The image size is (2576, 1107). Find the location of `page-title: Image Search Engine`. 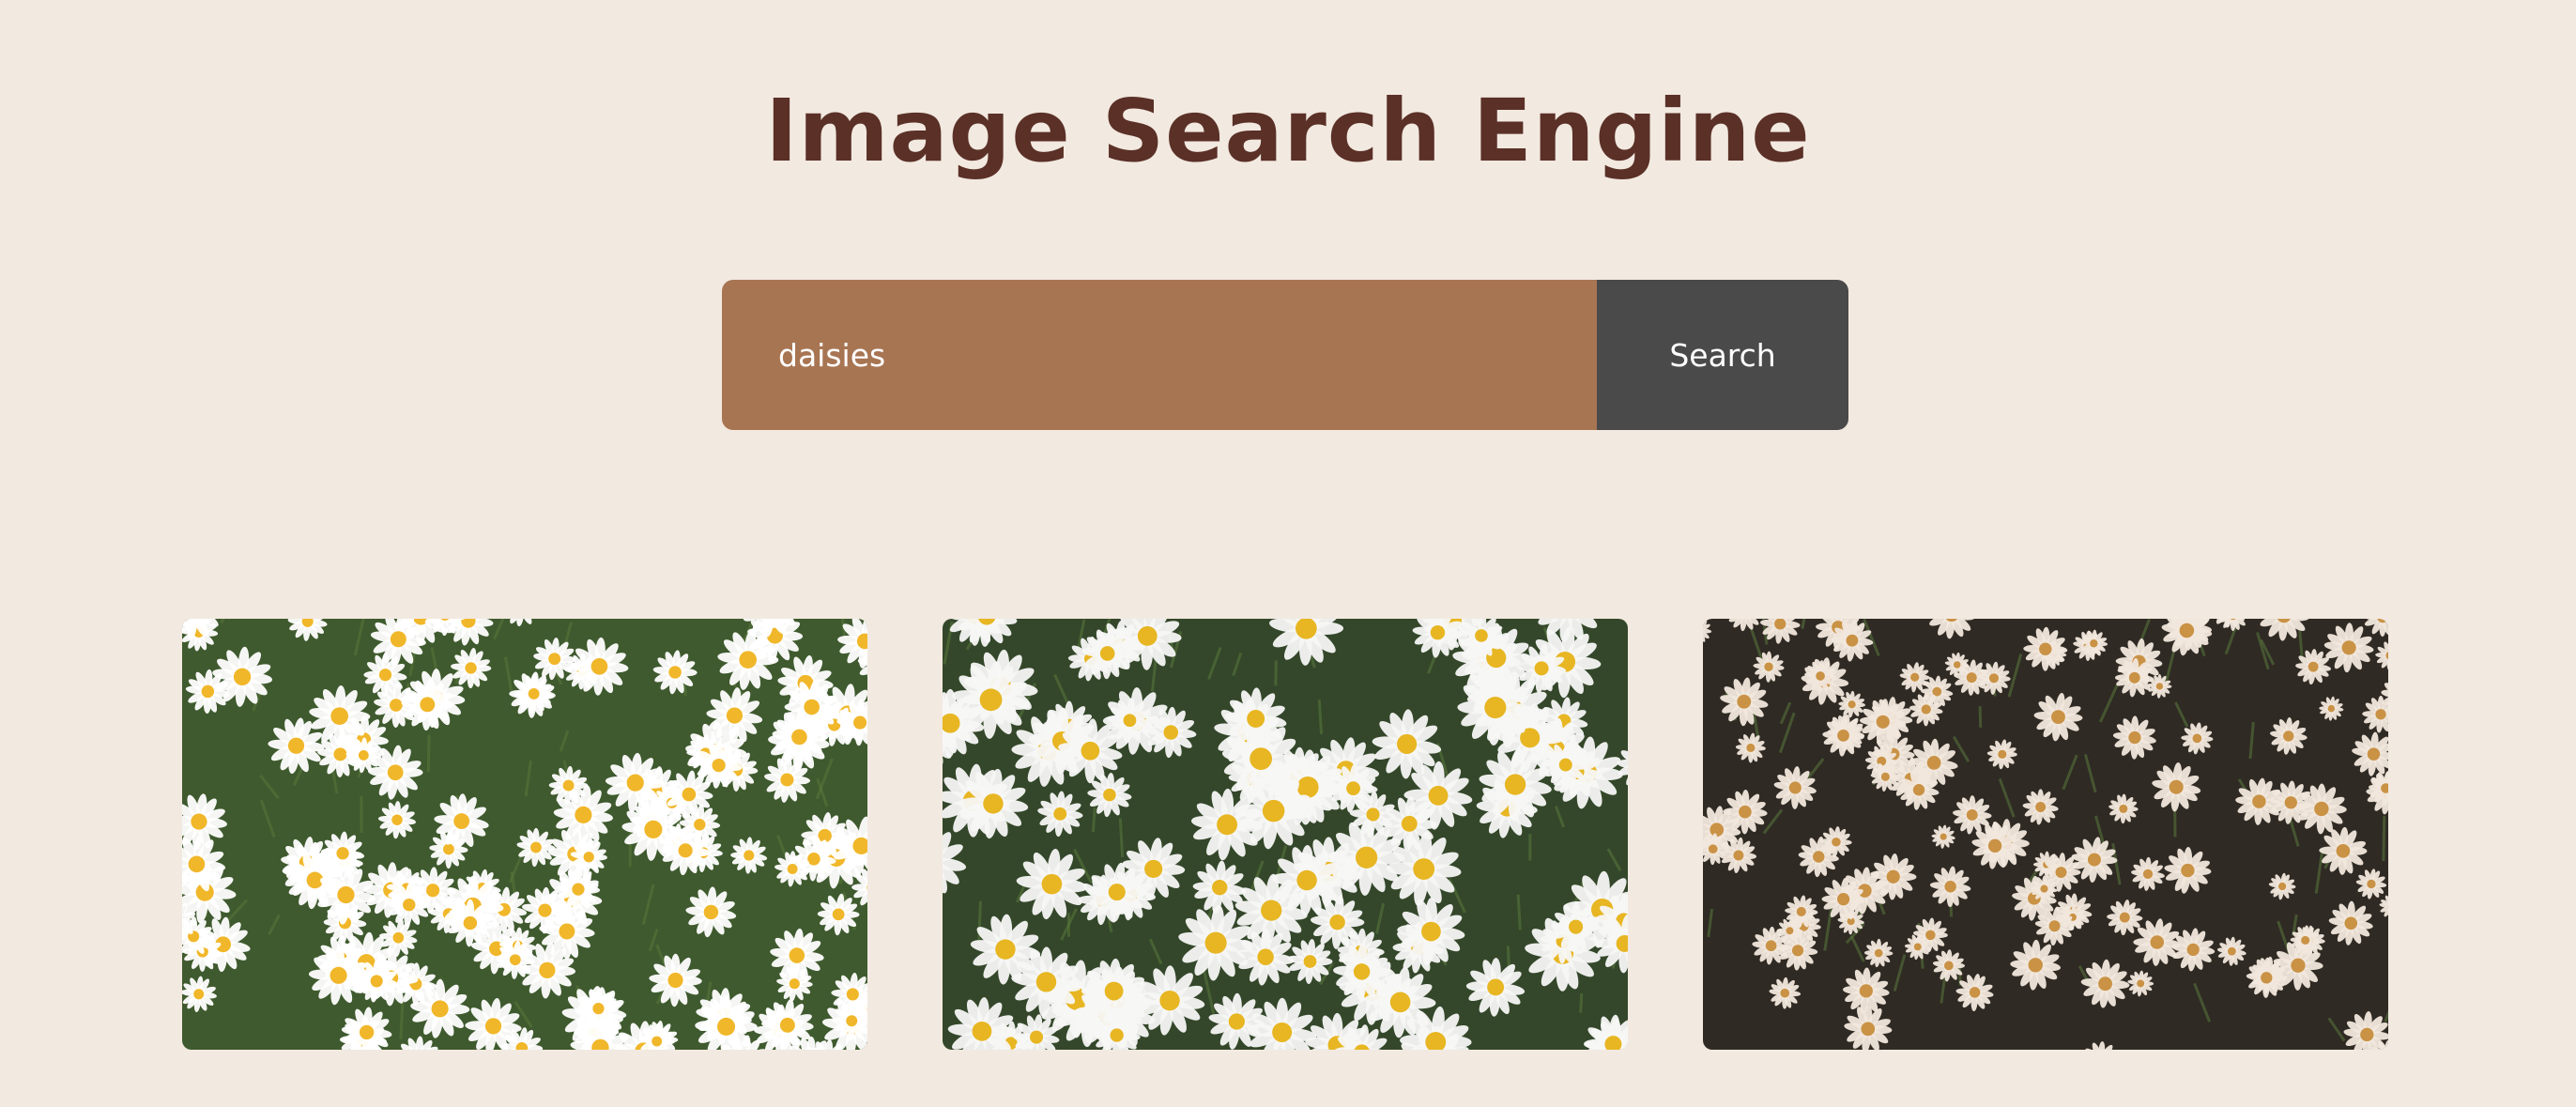

page-title: Image Search Engine is located at coordinates (1288, 131).